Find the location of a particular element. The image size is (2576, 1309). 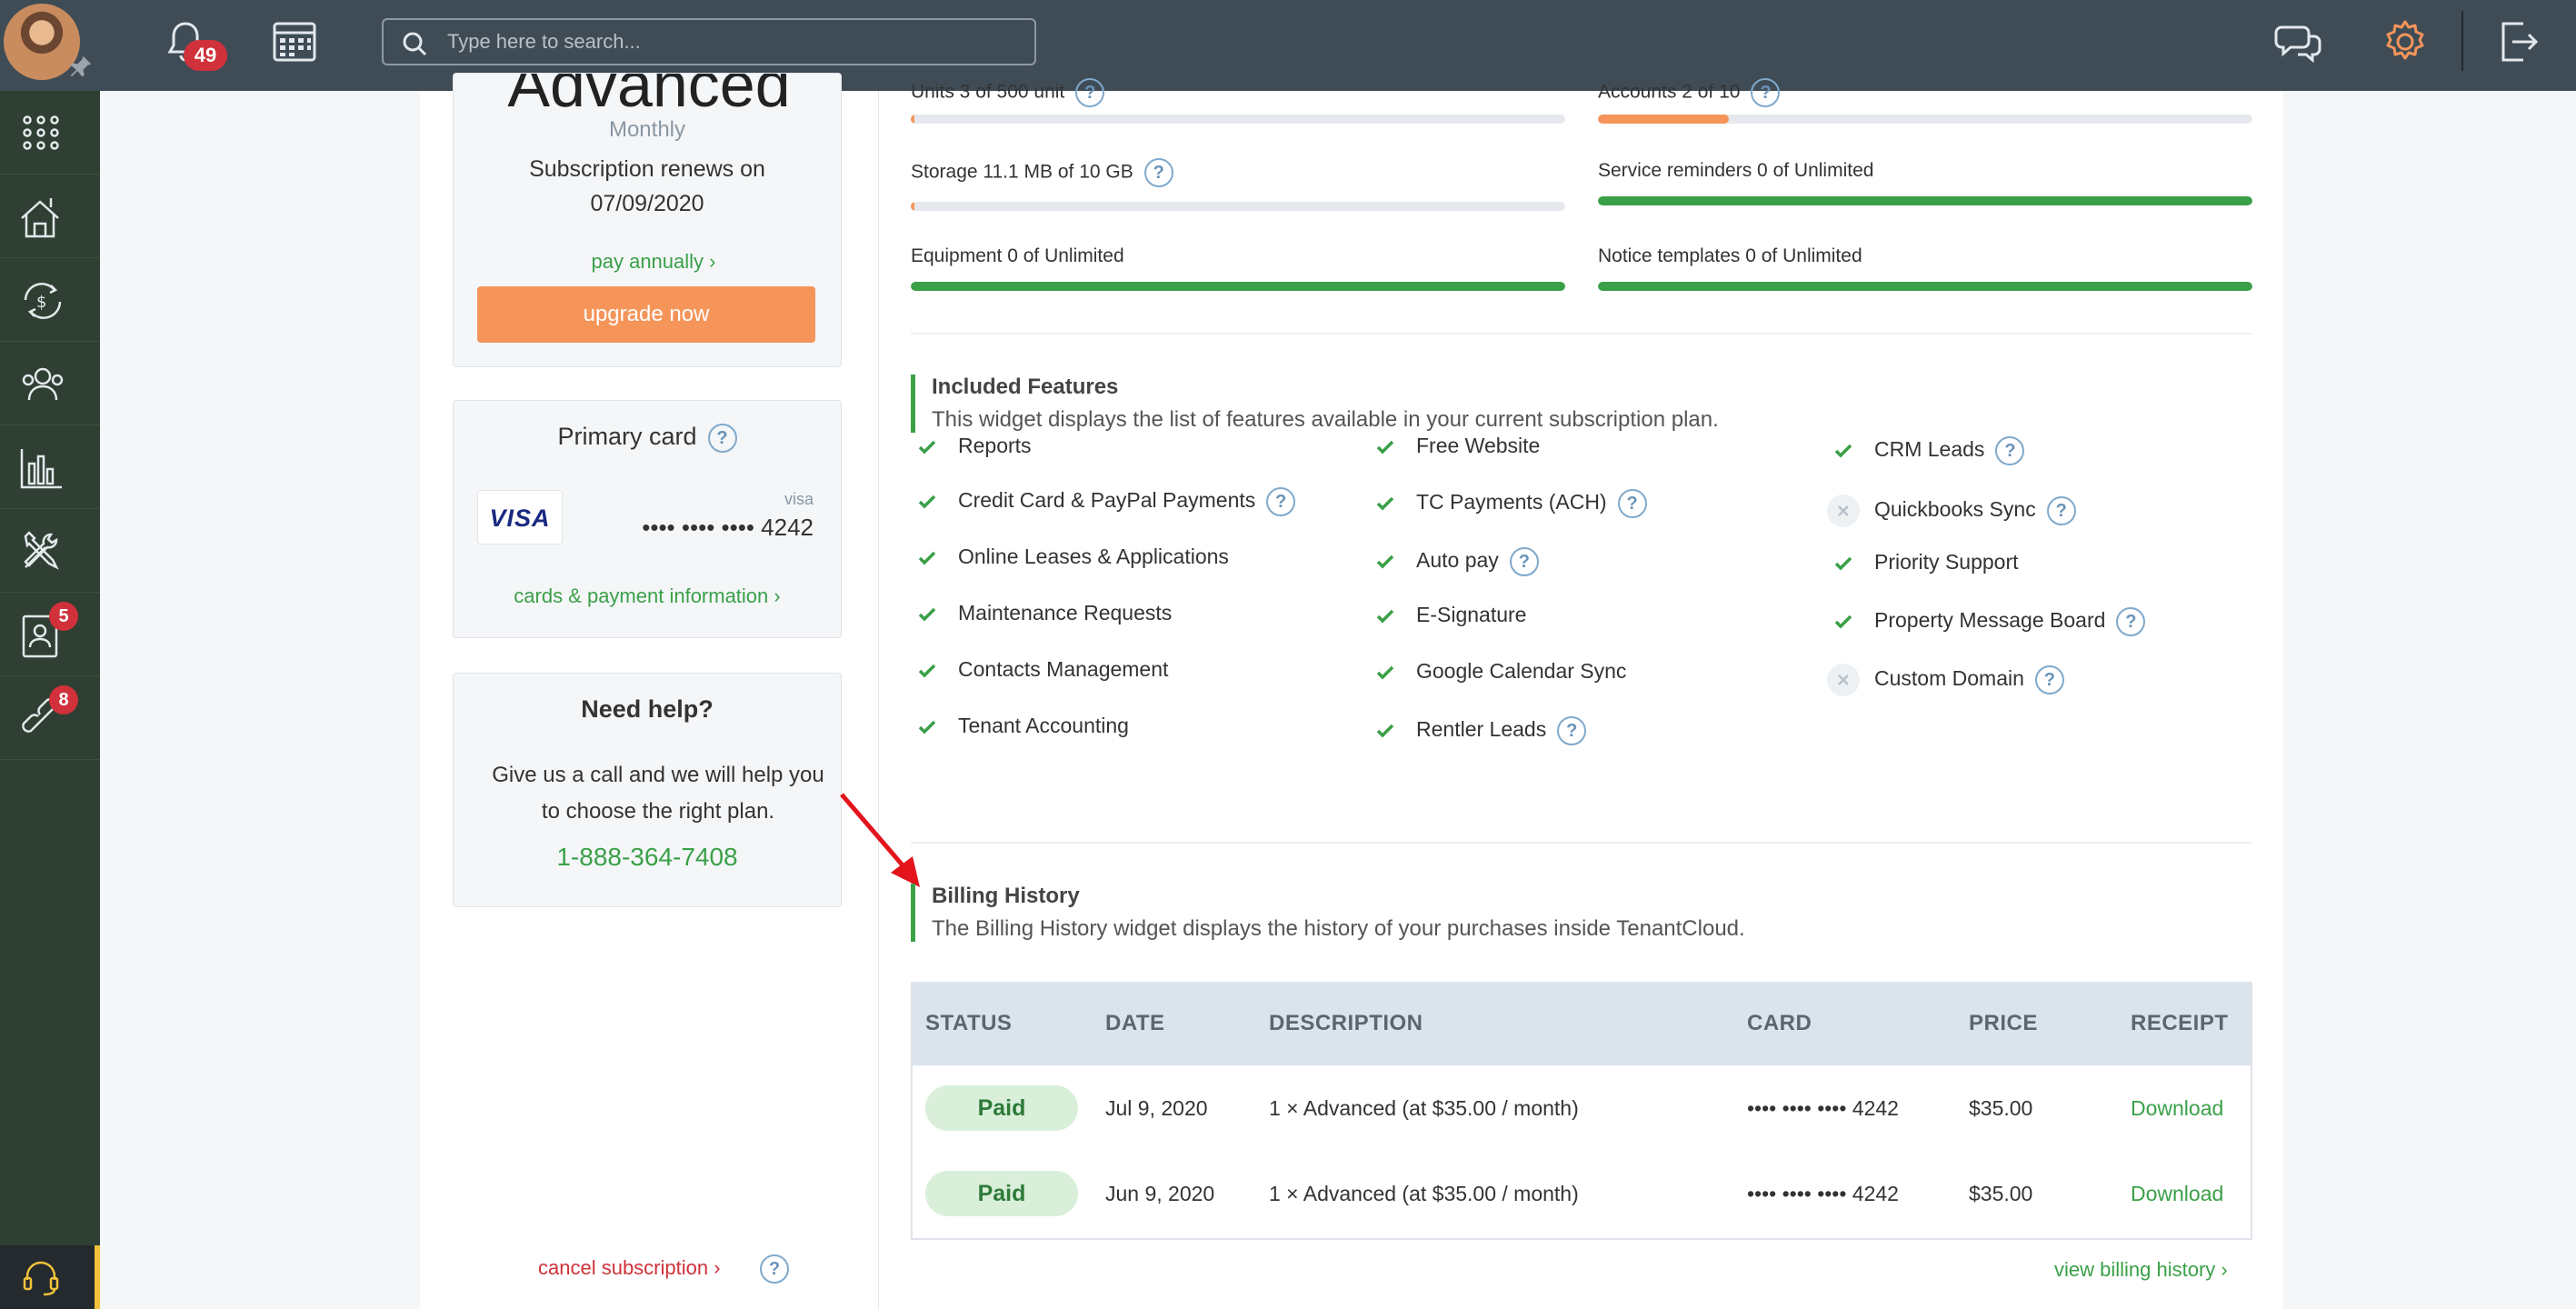

sidebar-item-apps is located at coordinates (50, 133).